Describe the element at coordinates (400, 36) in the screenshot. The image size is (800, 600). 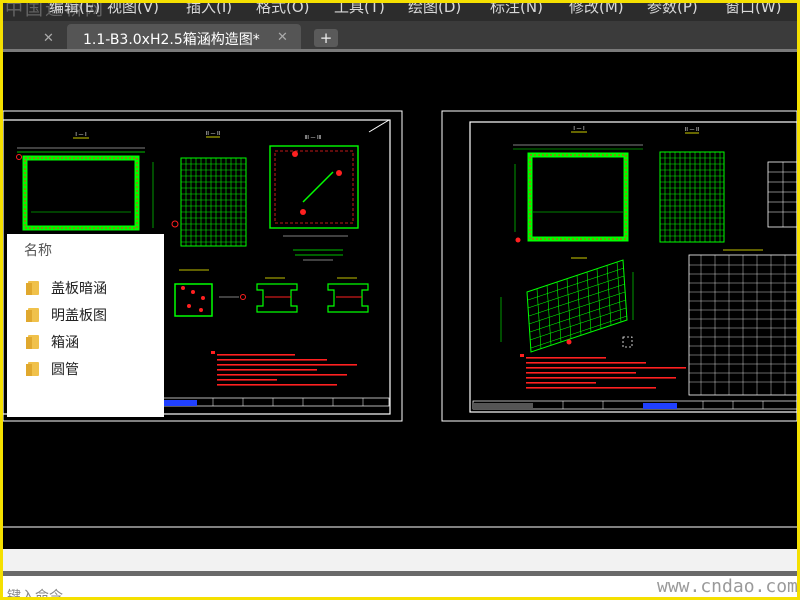
I see `document-tab-strip: ✕ 1.1-B3.0xH2.5箱涵构造图* ✕ +` at that location.